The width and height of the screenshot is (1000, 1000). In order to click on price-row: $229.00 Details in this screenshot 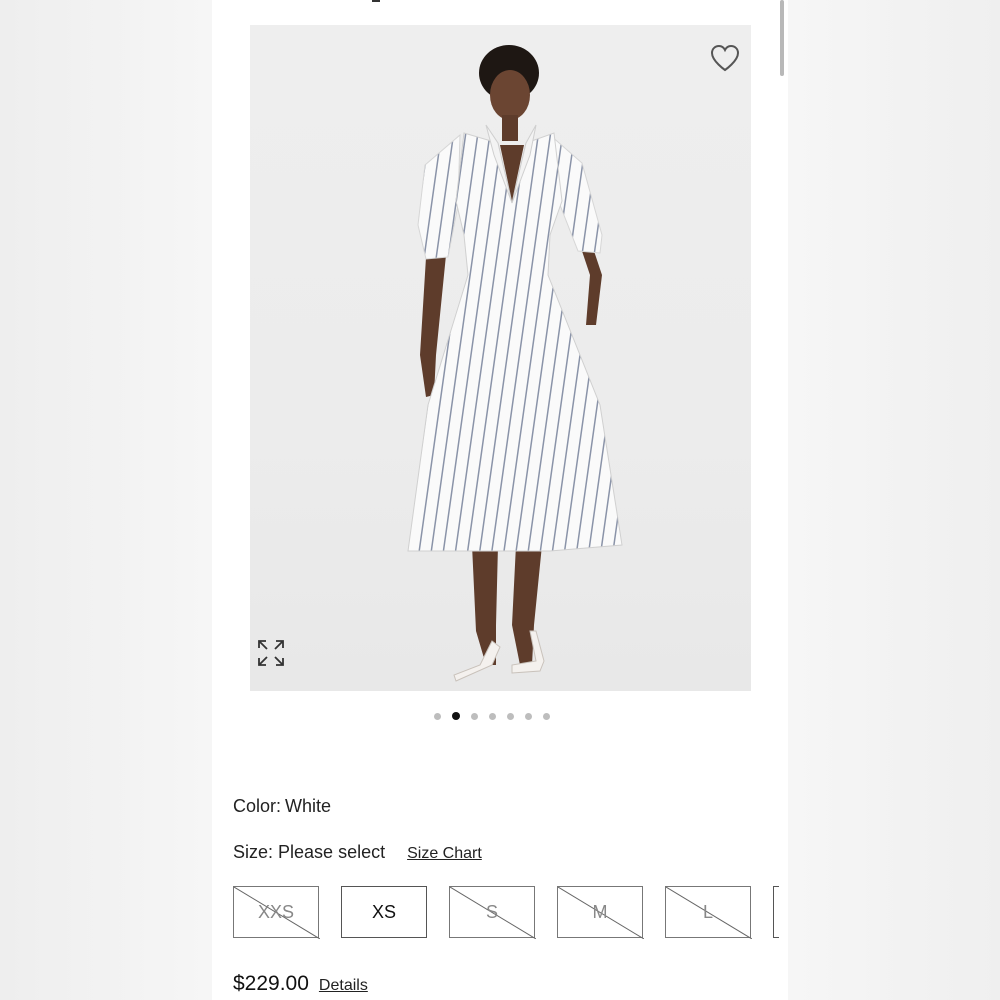, I will do `click(300, 984)`.